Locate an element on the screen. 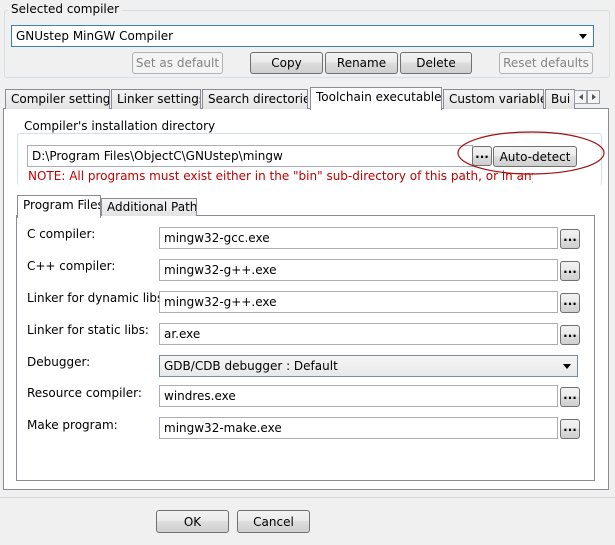 This screenshot has width=615, height=545. subtab-program-files: Program Files is located at coordinates (59, 206).